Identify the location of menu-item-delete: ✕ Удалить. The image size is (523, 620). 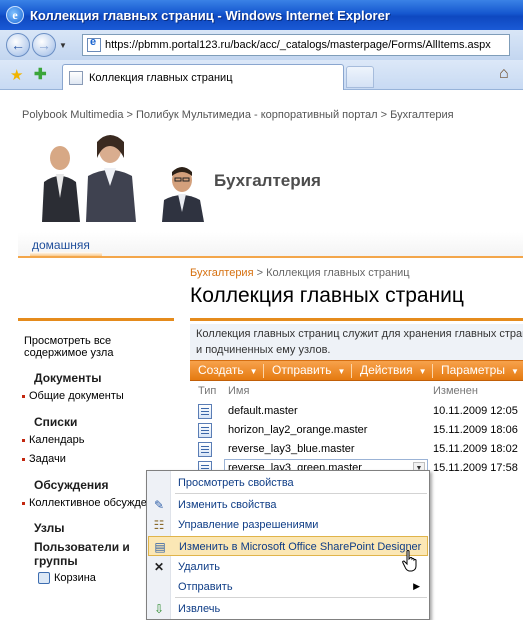
(288, 567).